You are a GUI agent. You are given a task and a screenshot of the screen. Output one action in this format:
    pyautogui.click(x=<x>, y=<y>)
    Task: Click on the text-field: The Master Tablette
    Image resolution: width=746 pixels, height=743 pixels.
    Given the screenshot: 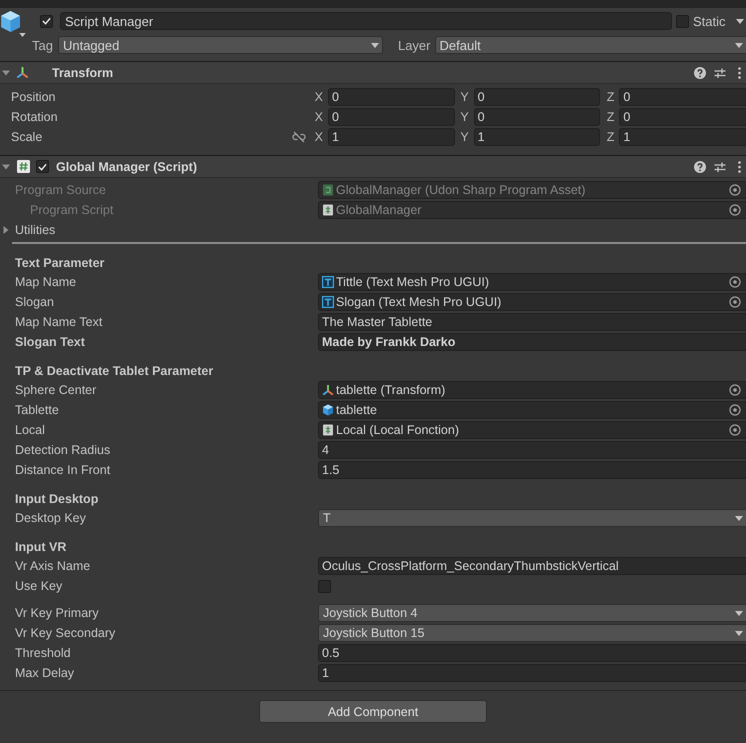 What is the action you would take?
    pyautogui.click(x=532, y=322)
    